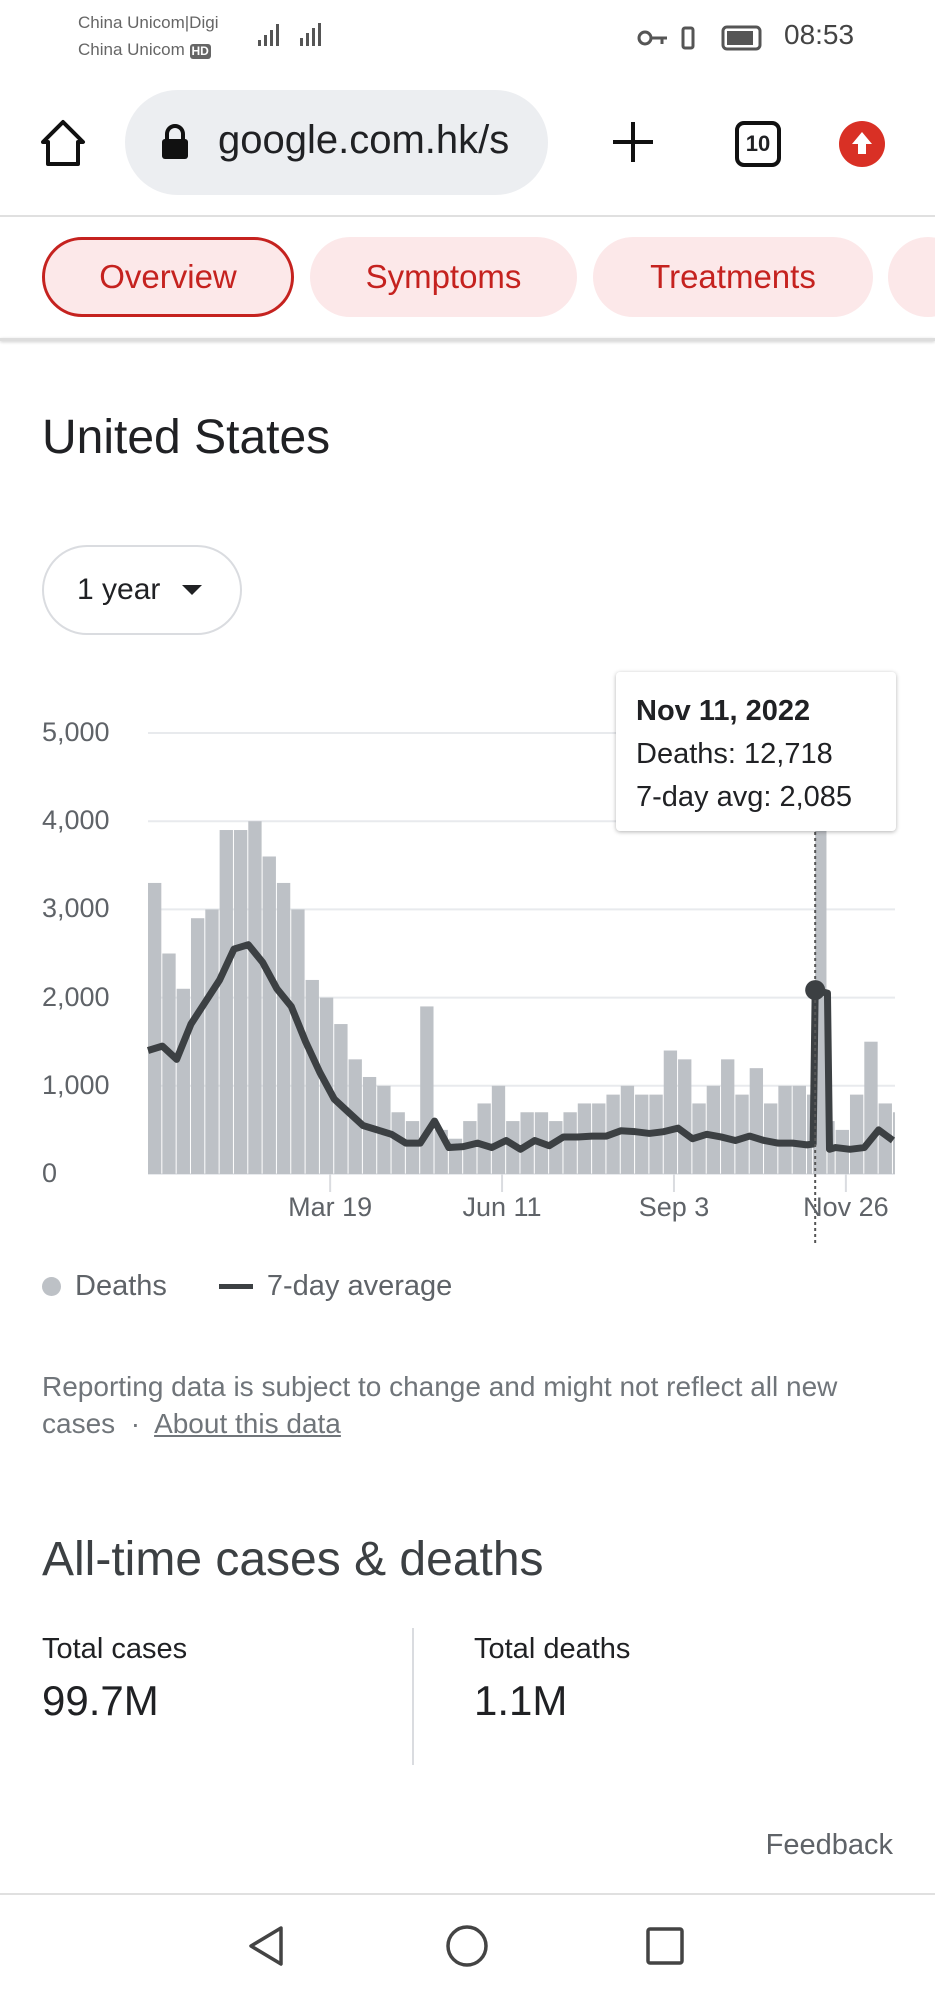 The height and width of the screenshot is (2000, 935). What do you see at coordinates (443, 277) in the screenshot?
I see `chip-symptoms: Symptoms` at bounding box center [443, 277].